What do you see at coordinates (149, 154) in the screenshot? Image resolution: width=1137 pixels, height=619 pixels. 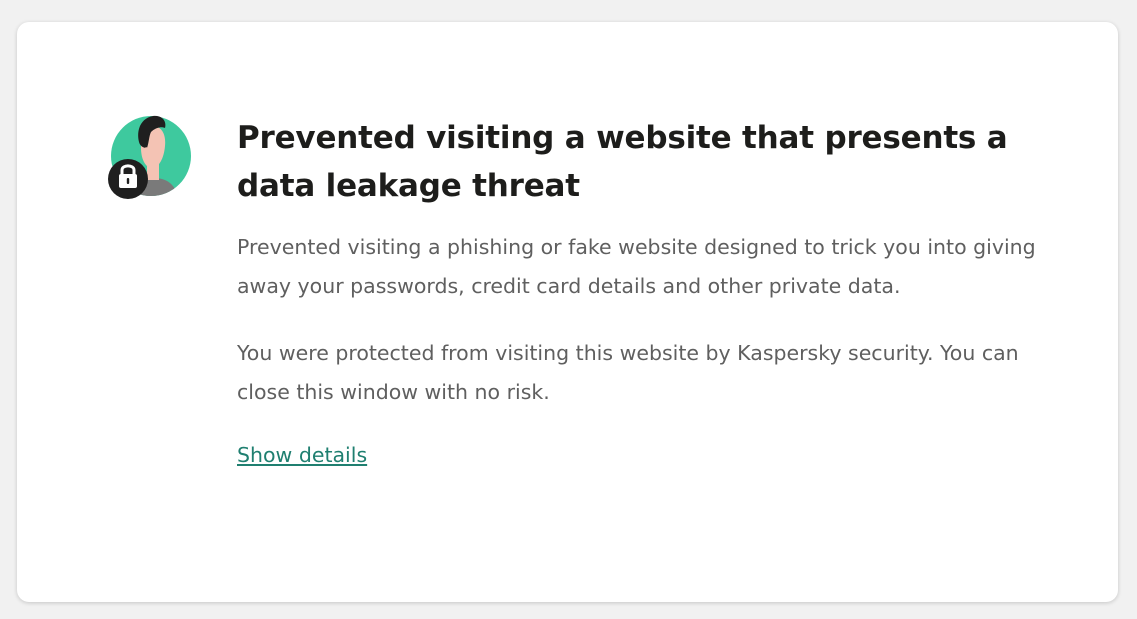 I see `user-lock-icon` at bounding box center [149, 154].